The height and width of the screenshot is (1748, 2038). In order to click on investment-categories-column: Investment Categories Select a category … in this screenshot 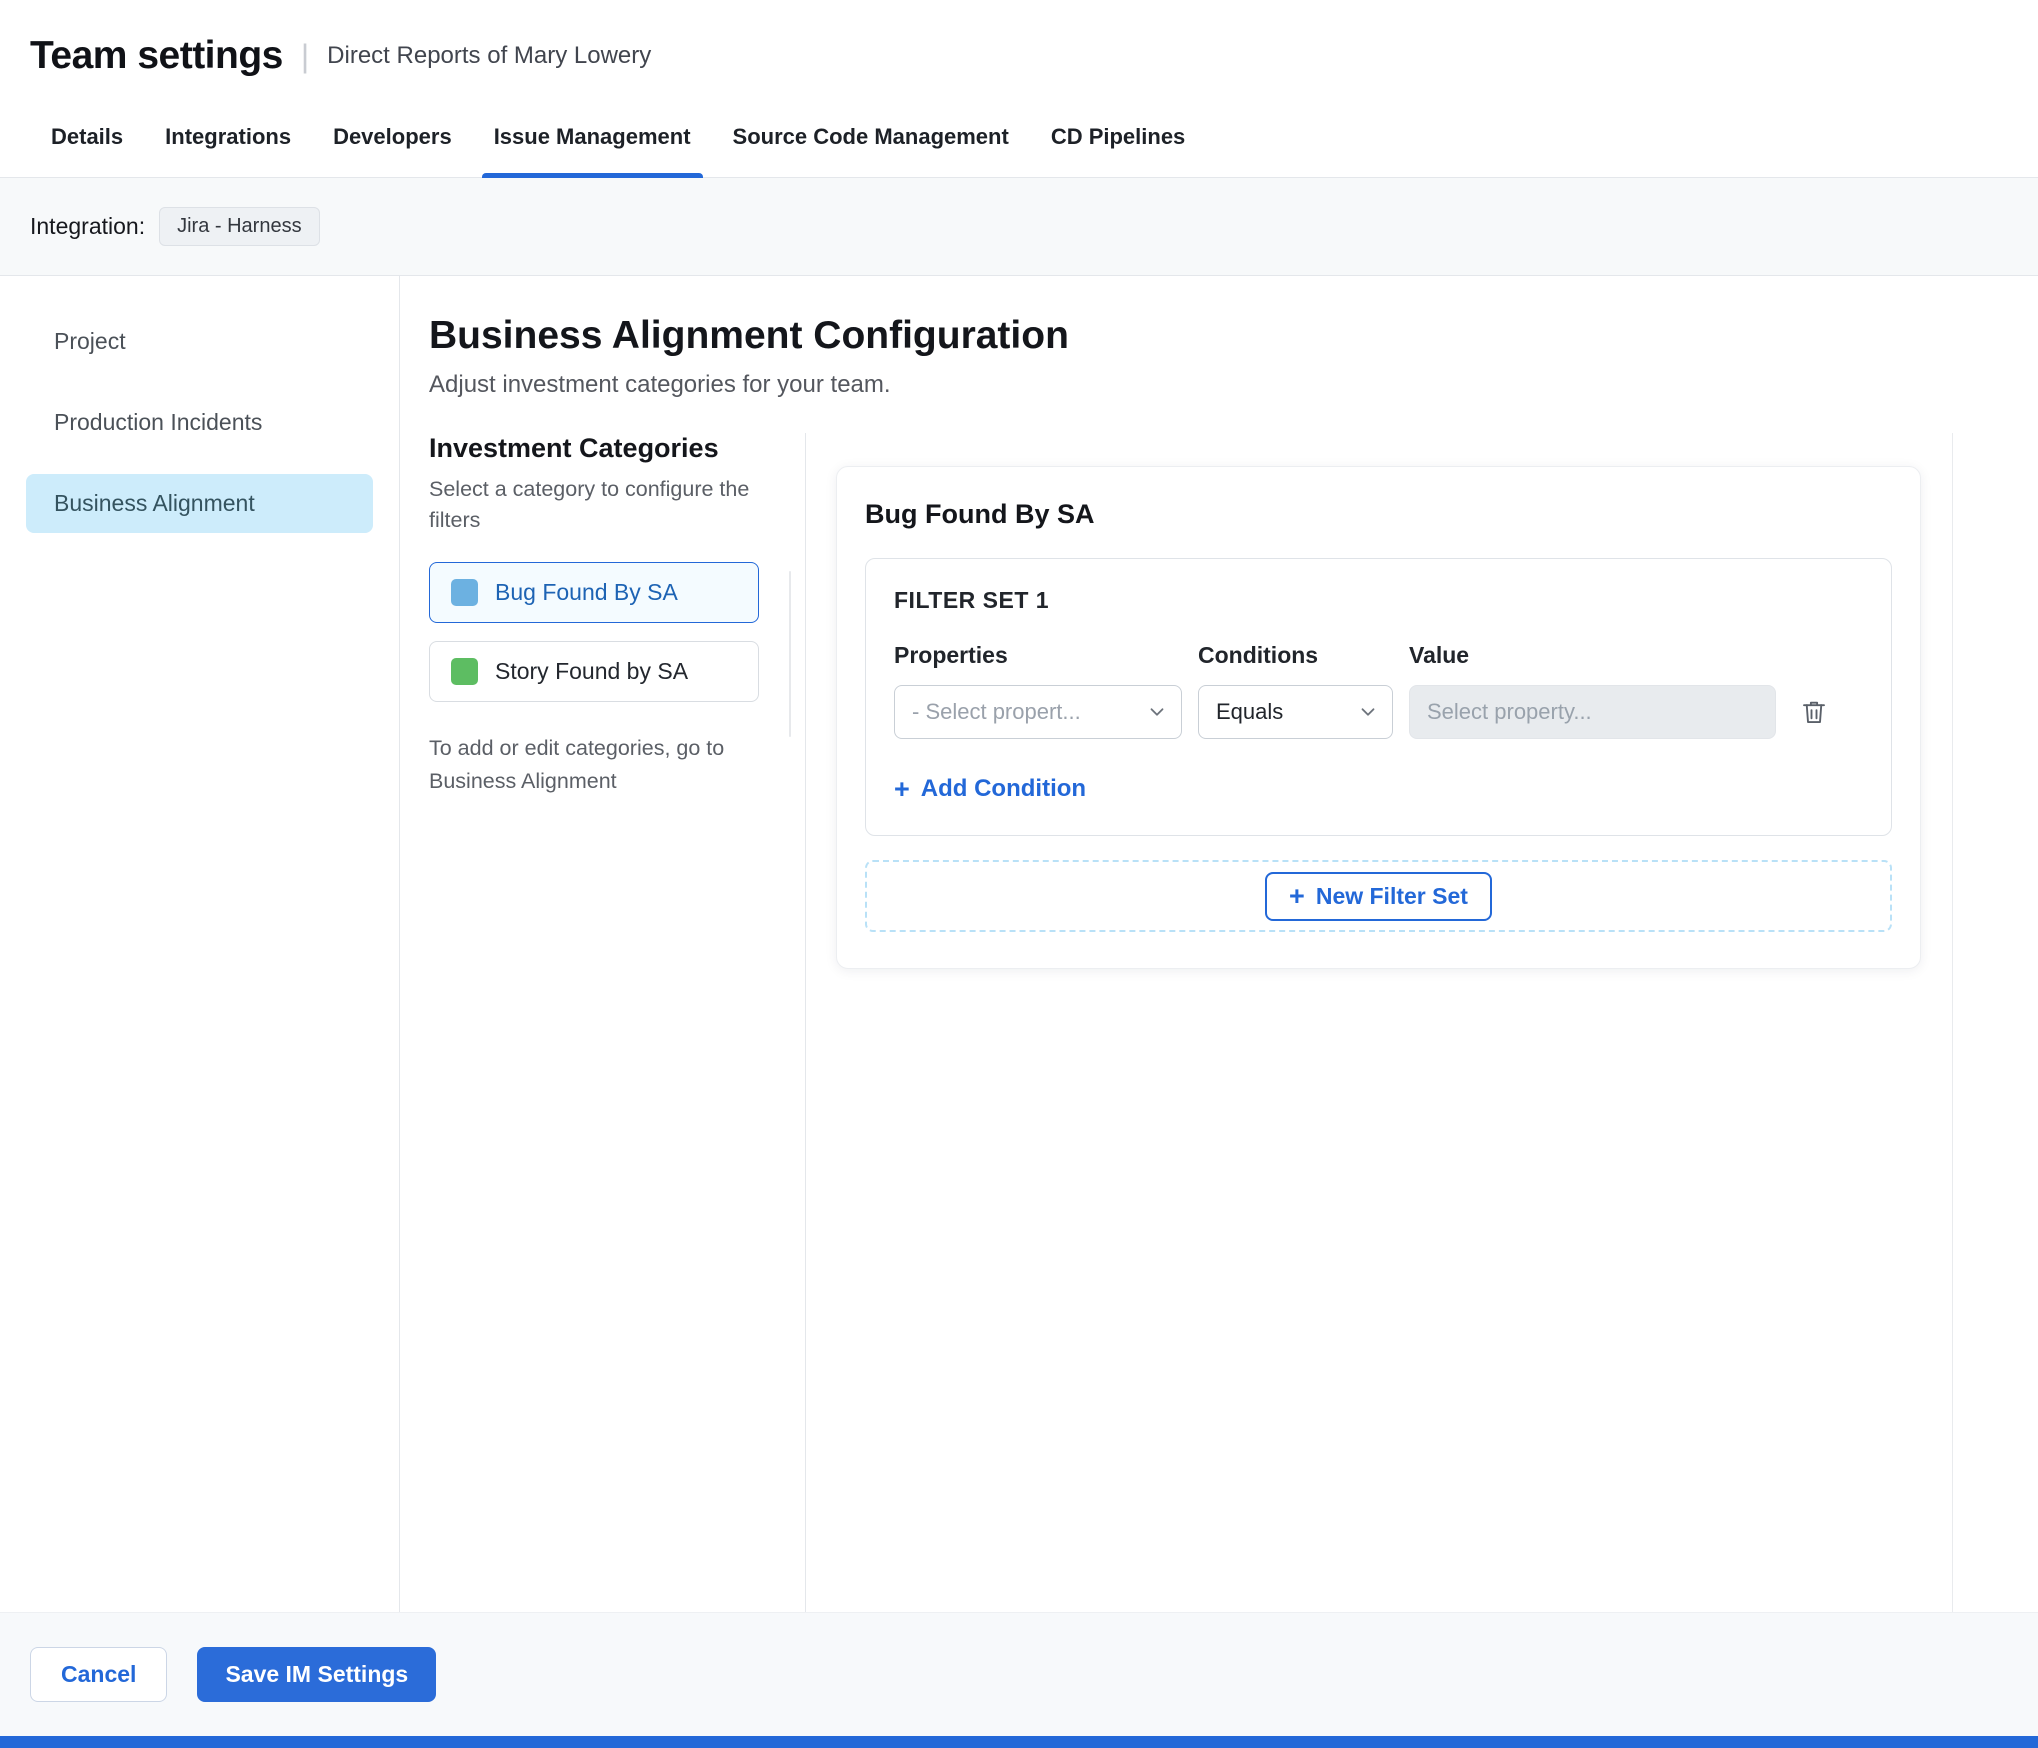, I will do `click(617, 1022)`.